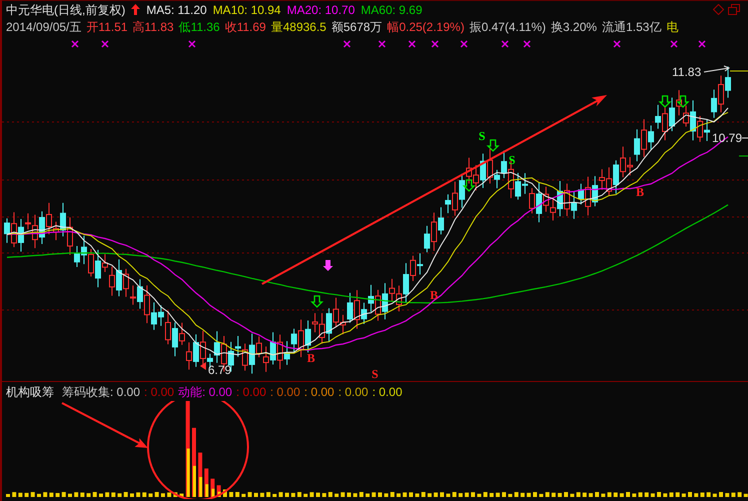  What do you see at coordinates (356, 27) in the screenshot?
I see `quote-value: 额5678万` at bounding box center [356, 27].